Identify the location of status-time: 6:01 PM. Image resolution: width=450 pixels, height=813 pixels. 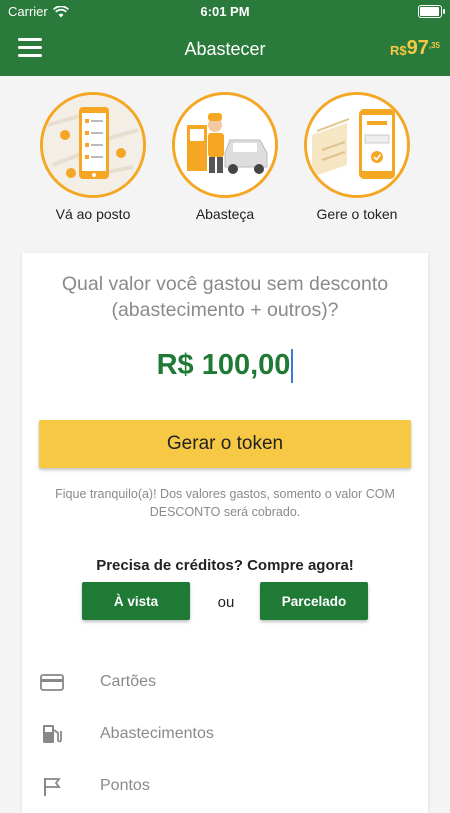
(225, 11).